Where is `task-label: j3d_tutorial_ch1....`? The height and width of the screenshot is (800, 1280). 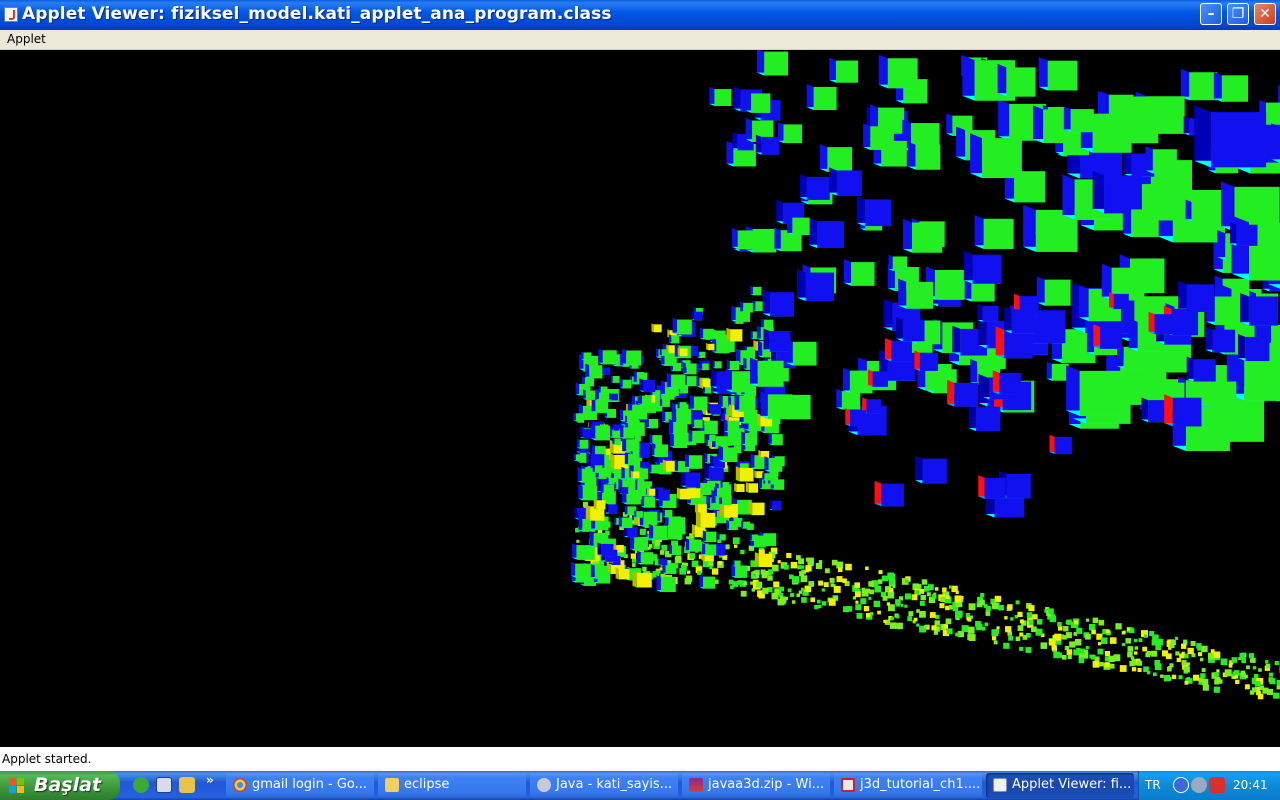 task-label: j3d_tutorial_ch1.... is located at coordinates (920, 784).